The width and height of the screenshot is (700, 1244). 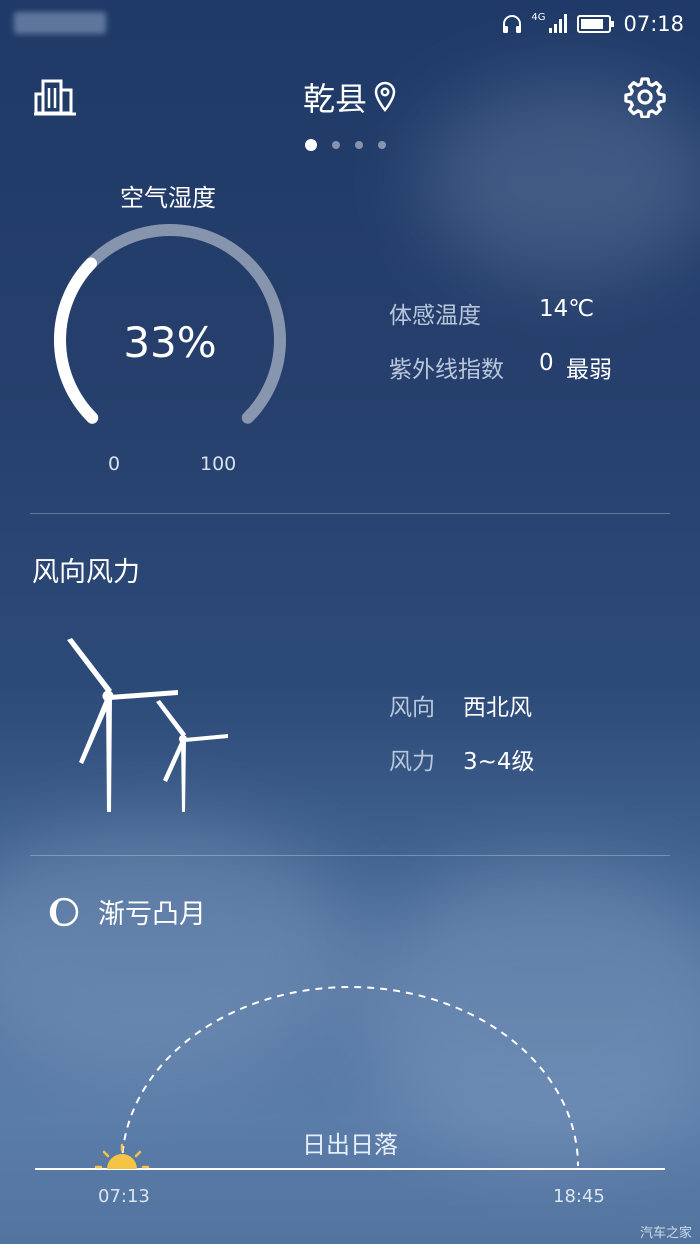 What do you see at coordinates (350, 1145) in the screenshot?
I see `sunrise-sunset-title: 日出日落` at bounding box center [350, 1145].